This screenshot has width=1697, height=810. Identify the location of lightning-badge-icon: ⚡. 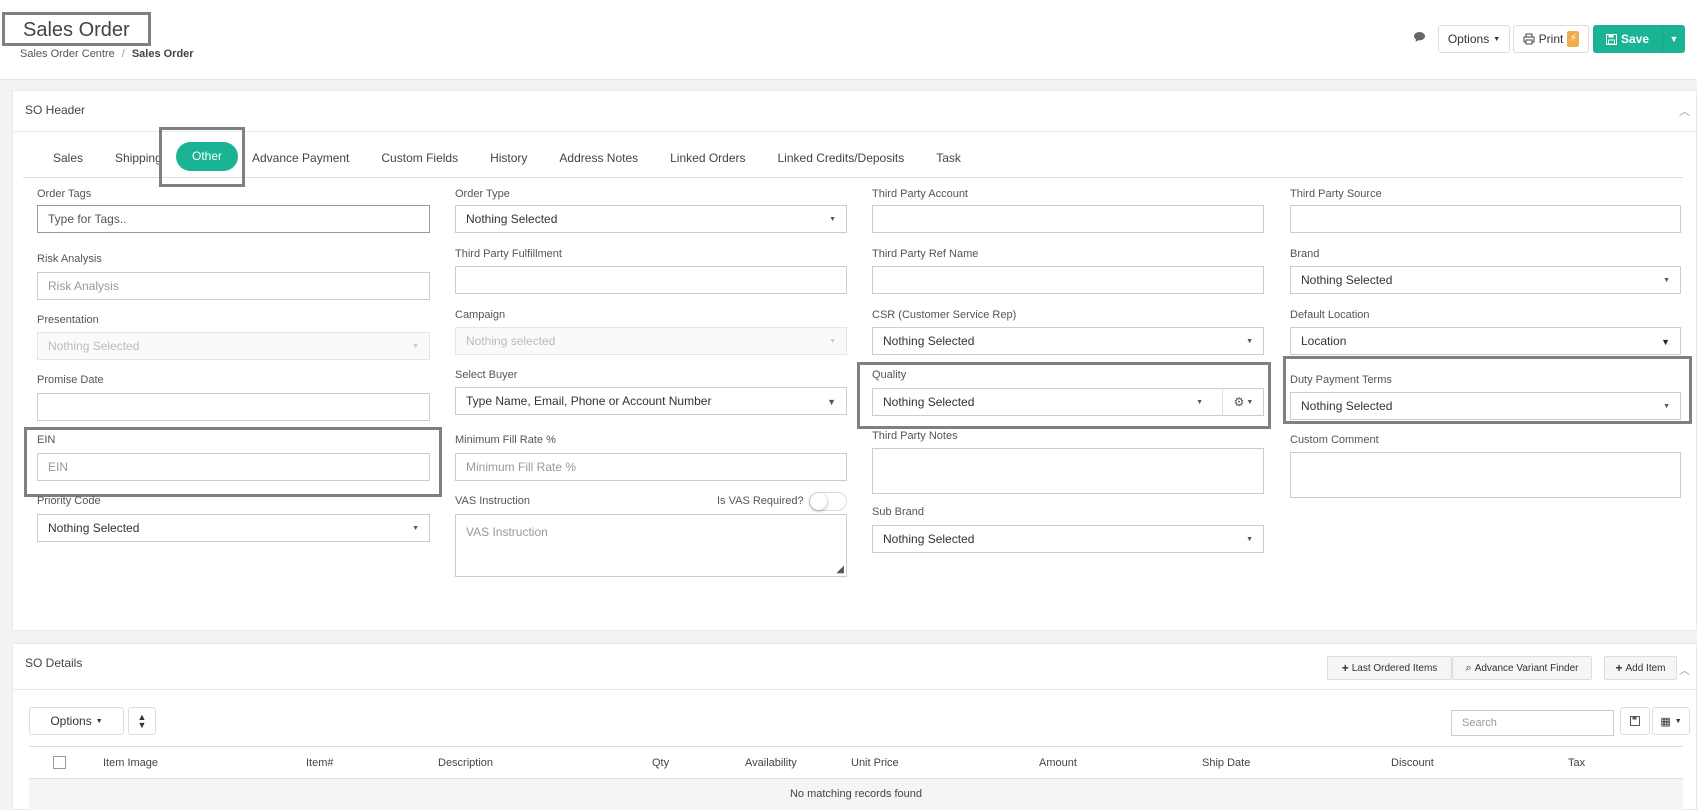
(1573, 39).